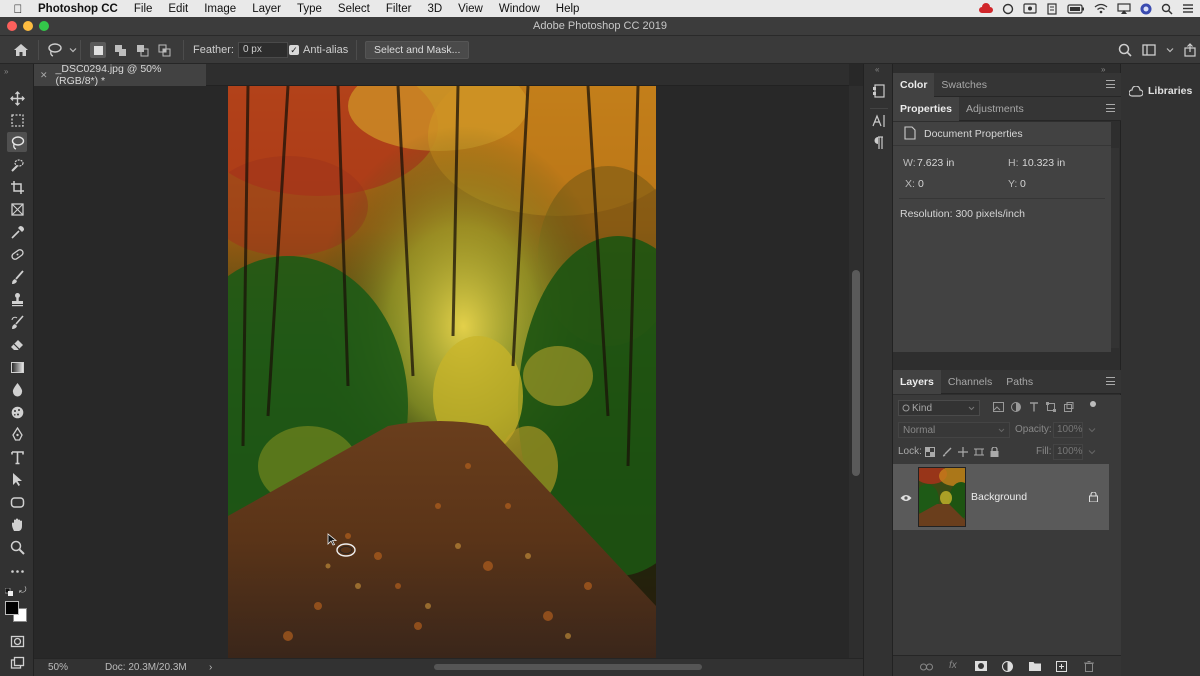  What do you see at coordinates (1043, 163) in the screenshot?
I see `height-value: 10.323 in` at bounding box center [1043, 163].